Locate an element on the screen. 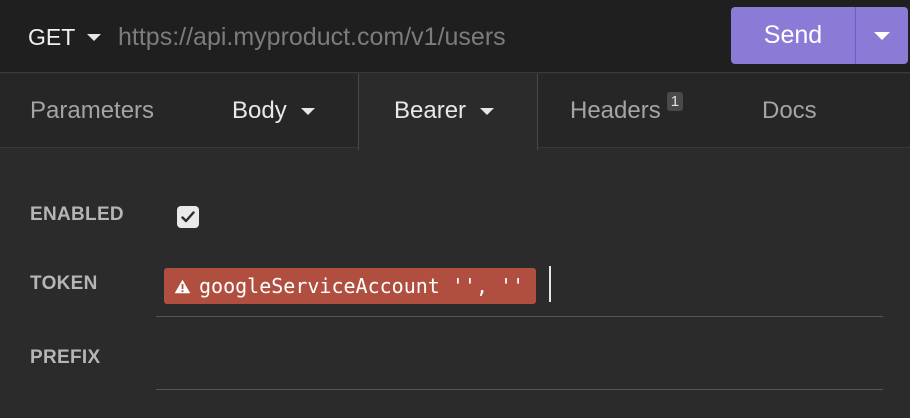 The width and height of the screenshot is (910, 418). tab-bearer: Bearer is located at coordinates (448, 112).